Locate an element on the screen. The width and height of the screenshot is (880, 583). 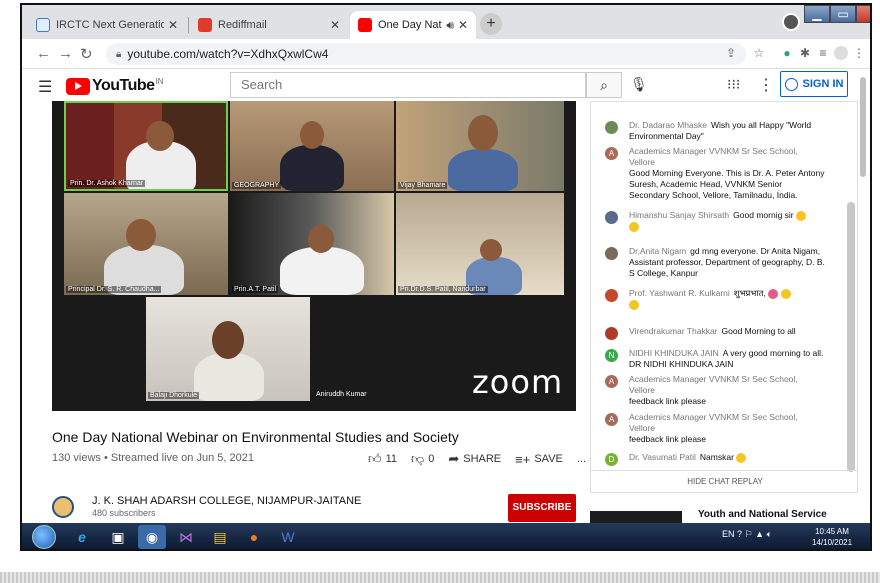
reading-list-icon: ≡ is located at coordinates (823, 53).